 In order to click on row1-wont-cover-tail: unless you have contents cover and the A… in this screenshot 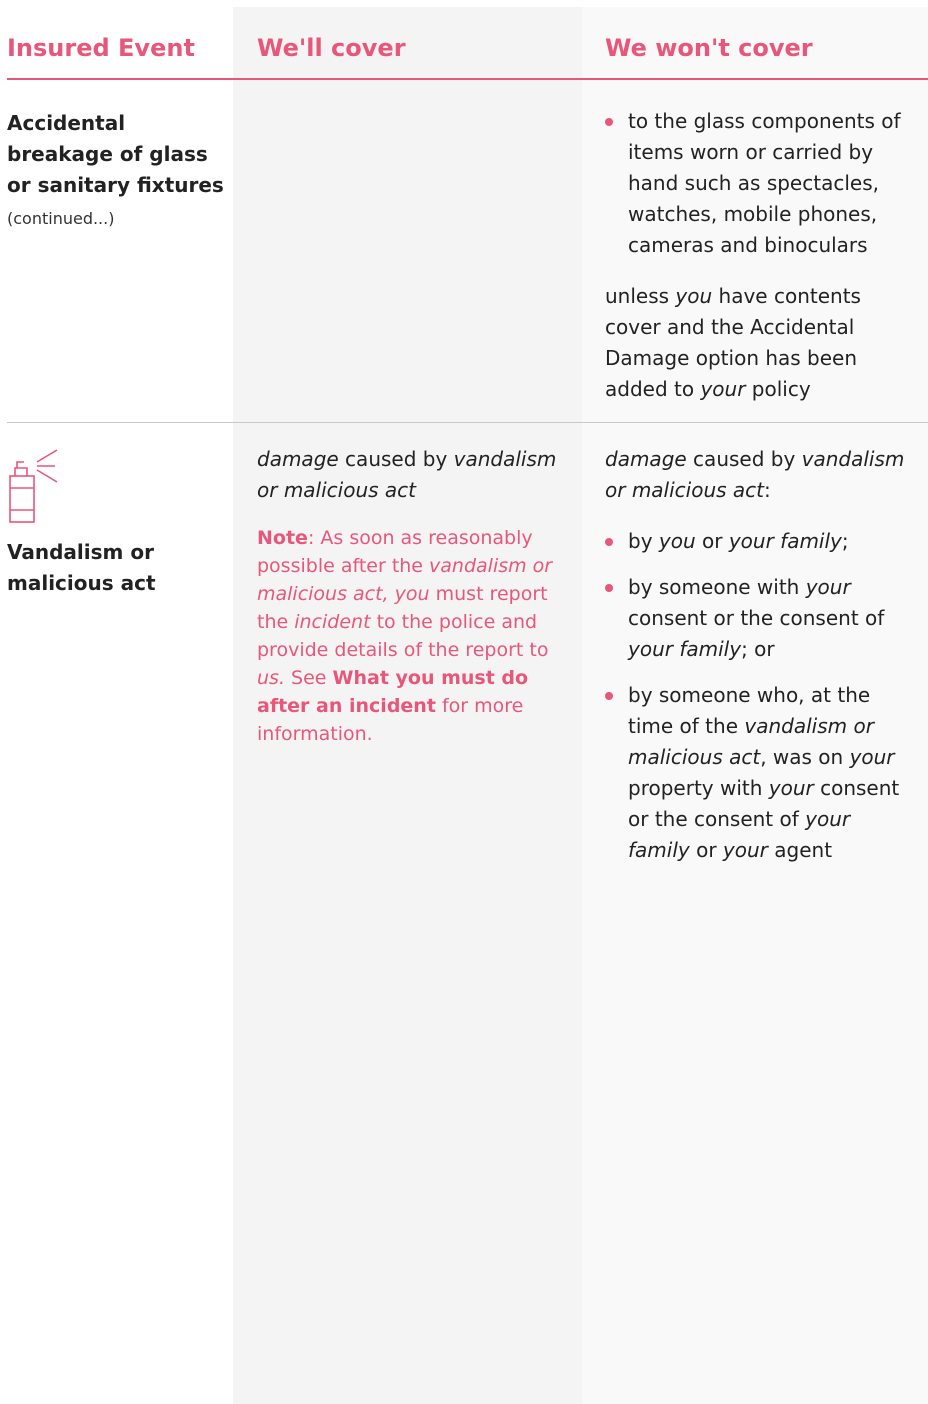, I will do `click(733, 342)`.